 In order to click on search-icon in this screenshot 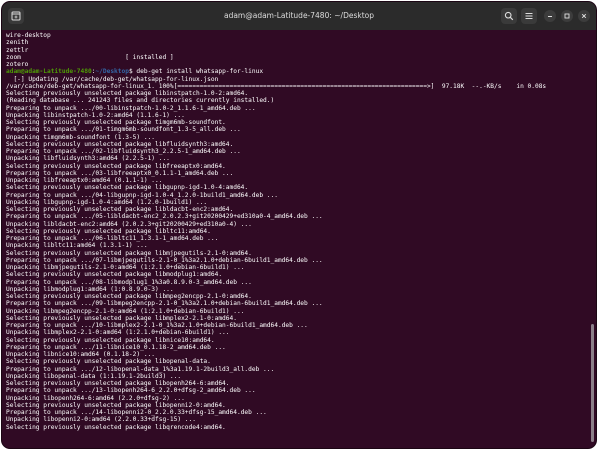, I will do `click(509, 16)`.